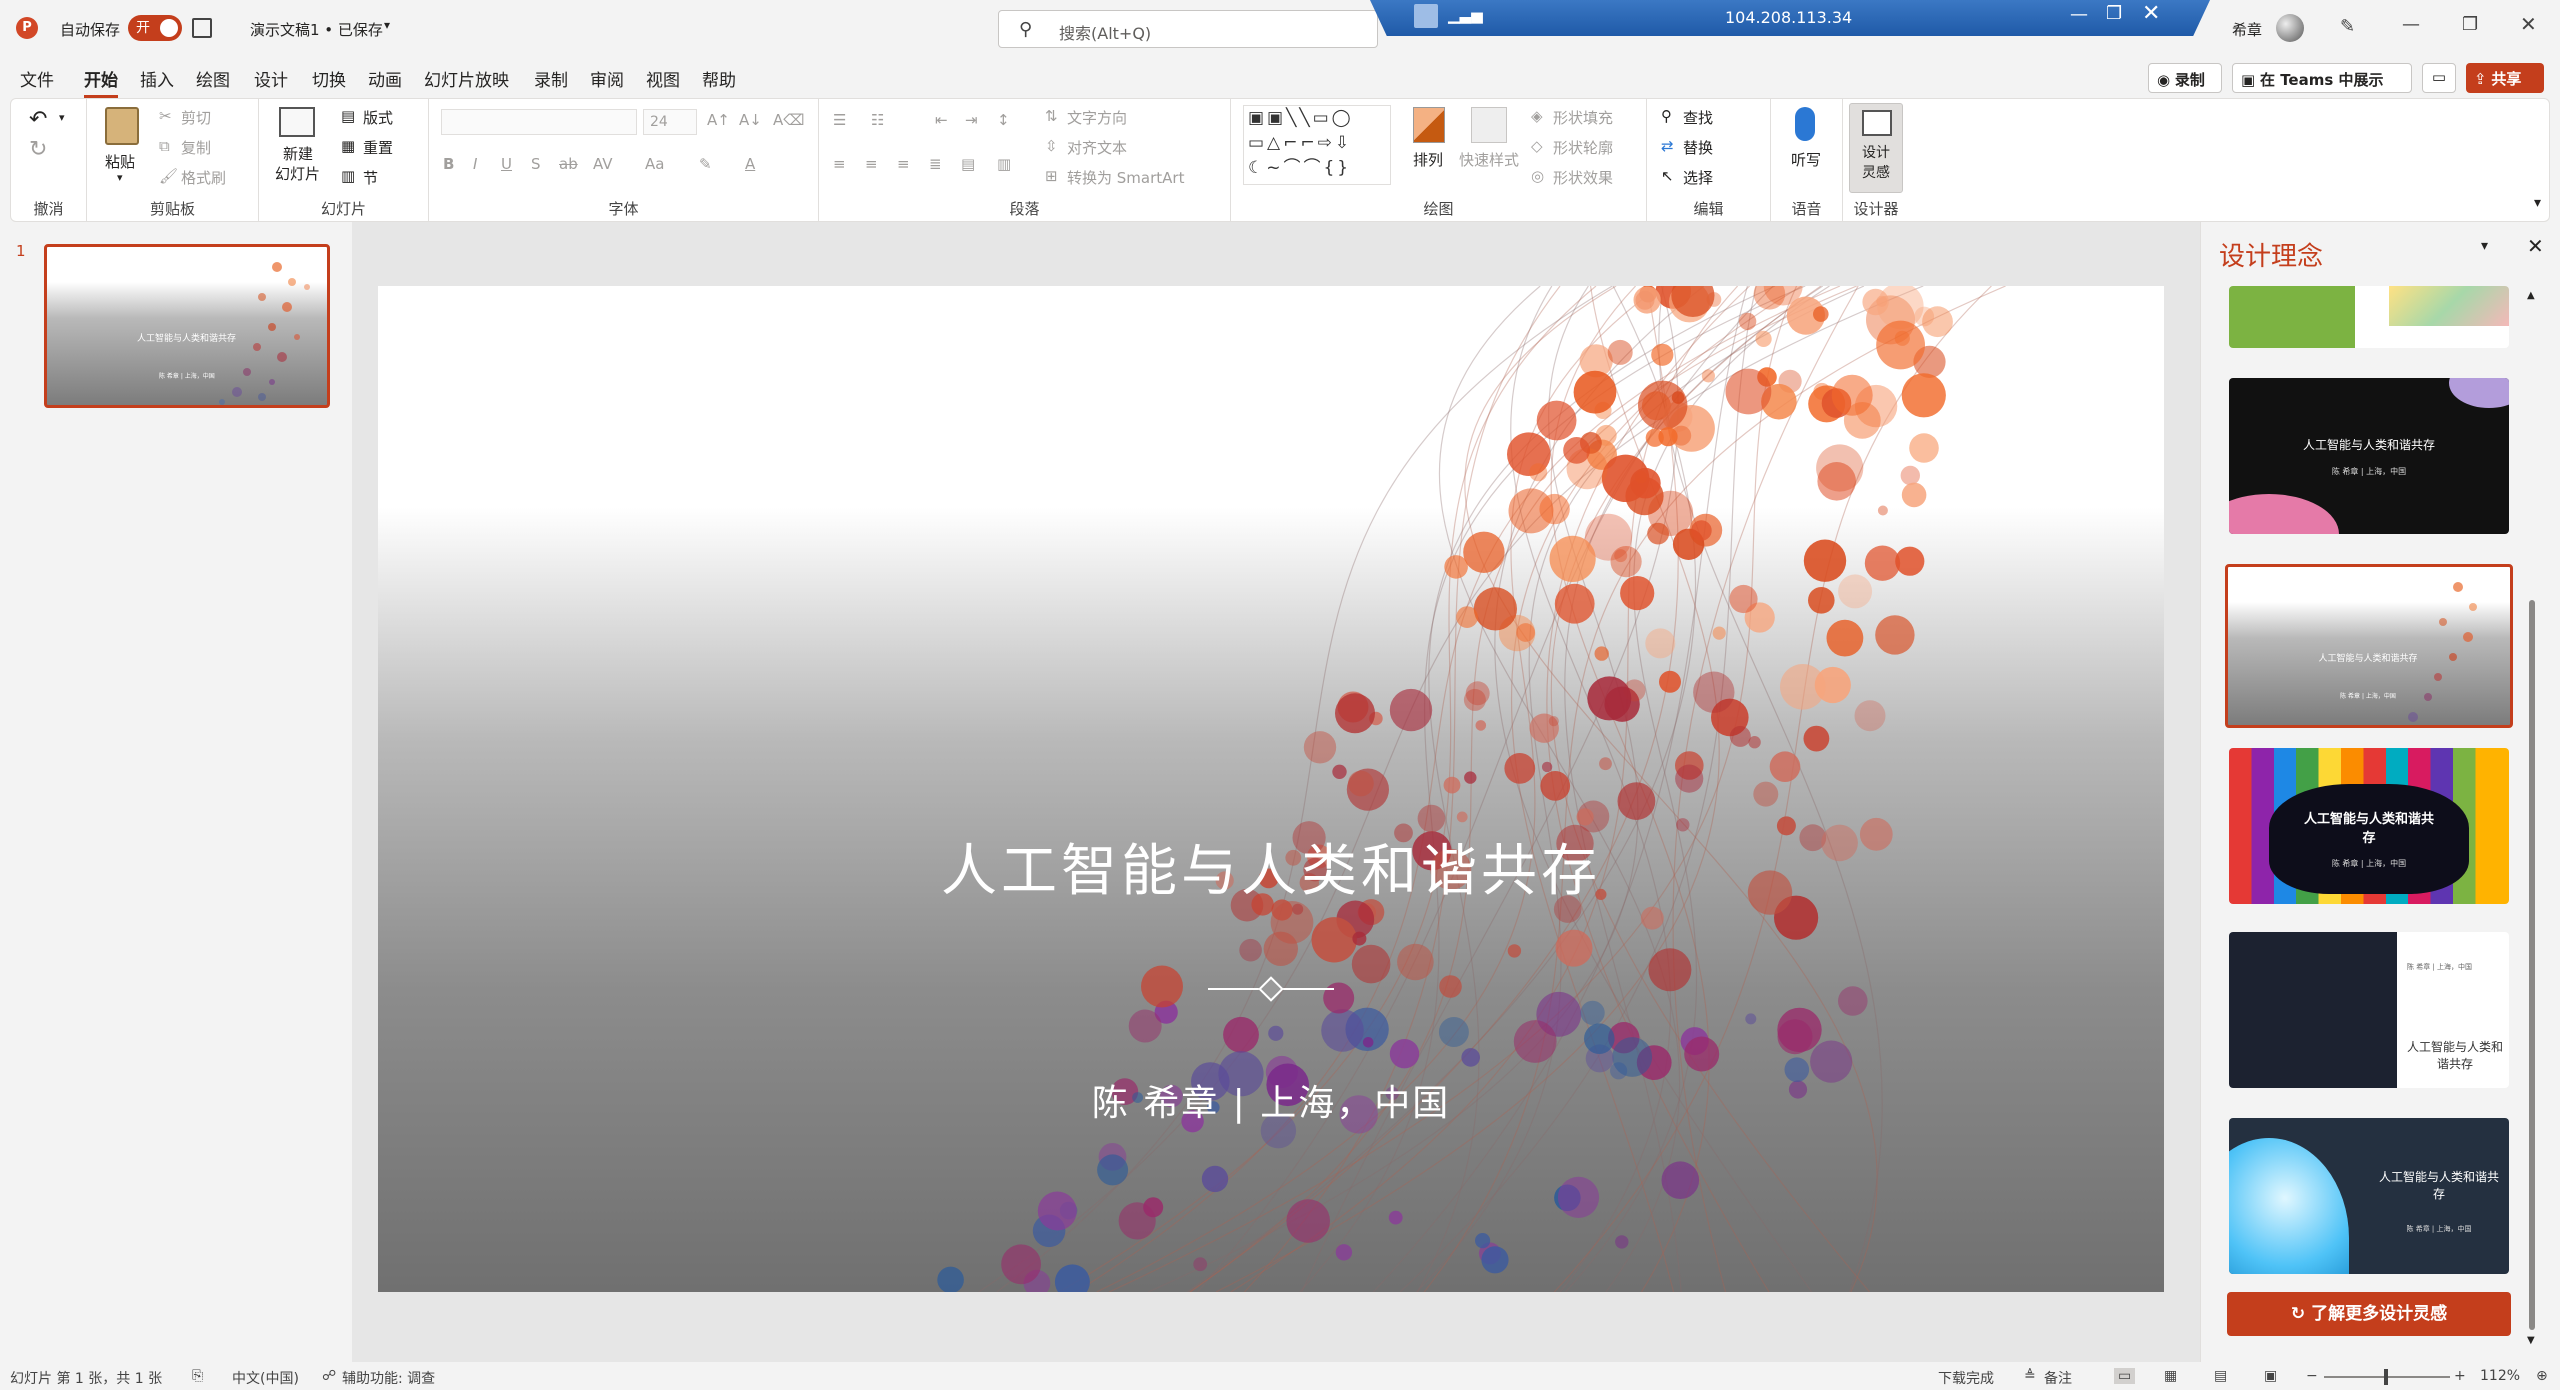  I want to click on highlight-icon: ✎, so click(705, 164).